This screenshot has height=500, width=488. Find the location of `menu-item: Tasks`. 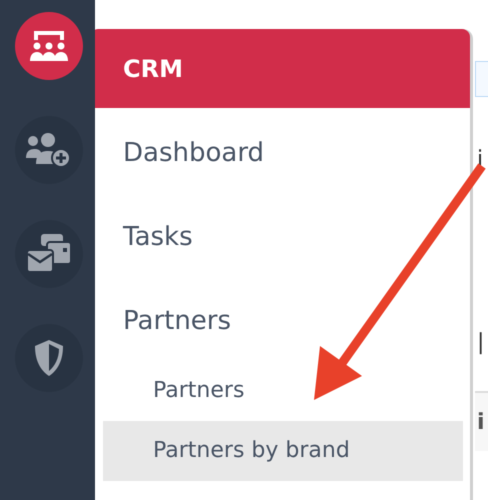

menu-item: Tasks is located at coordinates (144, 261).